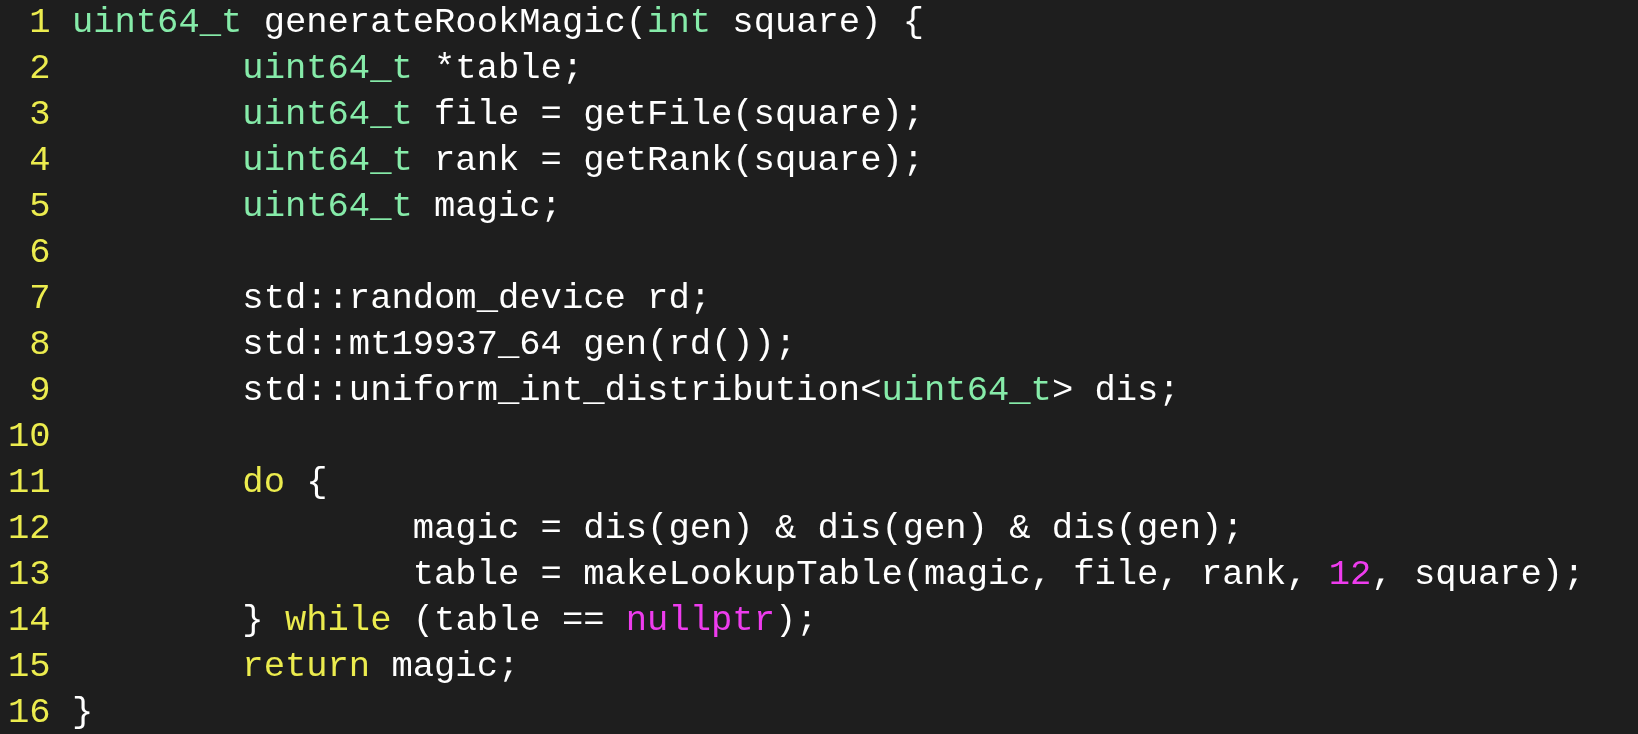  Describe the element at coordinates (29, 575) in the screenshot. I see `line-number: 13` at that location.